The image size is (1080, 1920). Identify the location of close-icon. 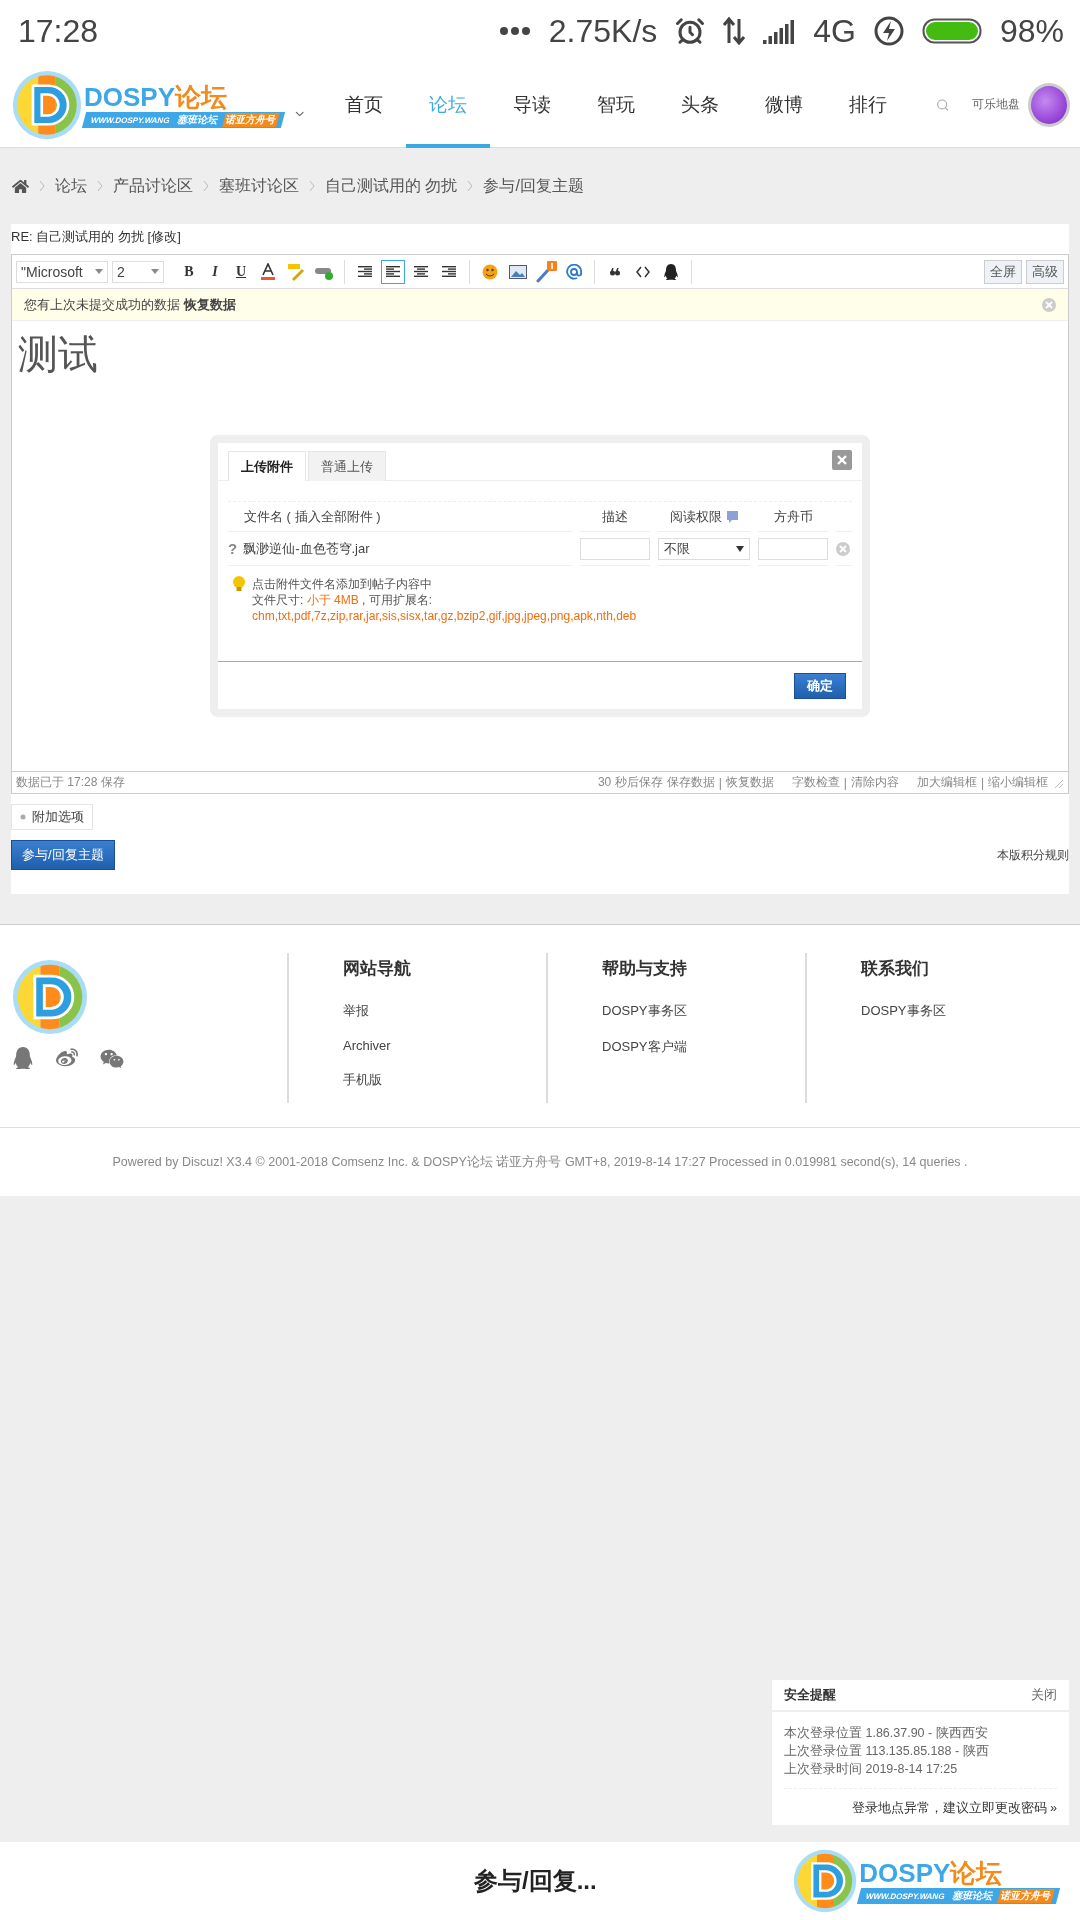
(842, 460).